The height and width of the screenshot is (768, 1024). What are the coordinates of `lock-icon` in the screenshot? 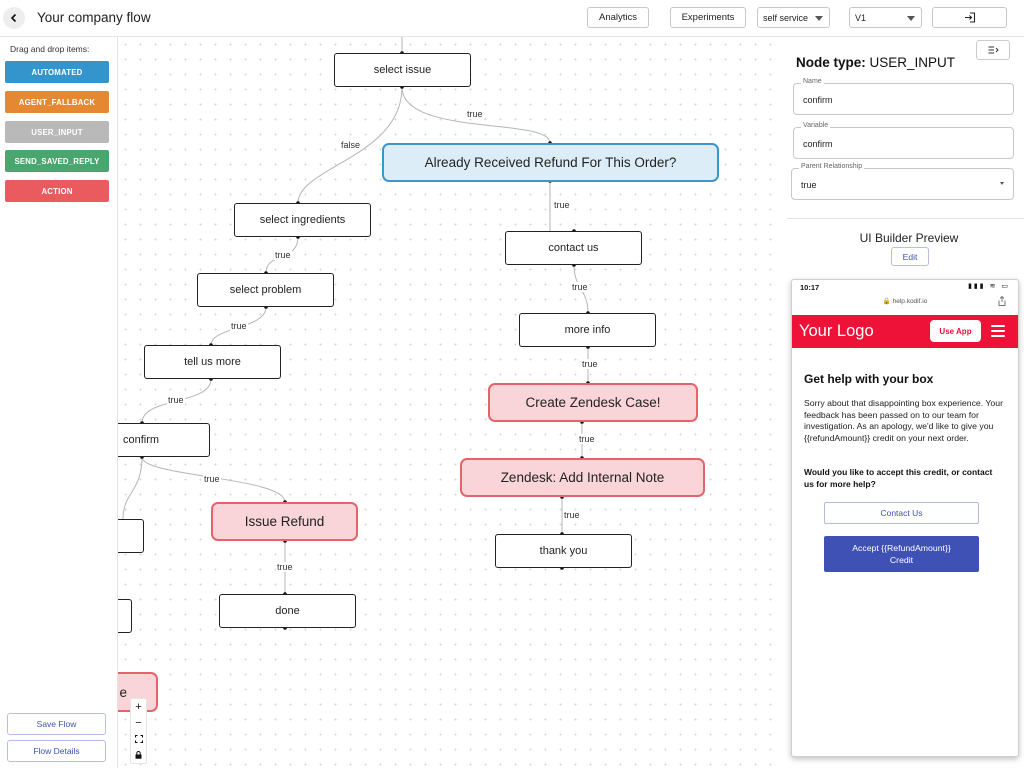 It's located at (138, 755).